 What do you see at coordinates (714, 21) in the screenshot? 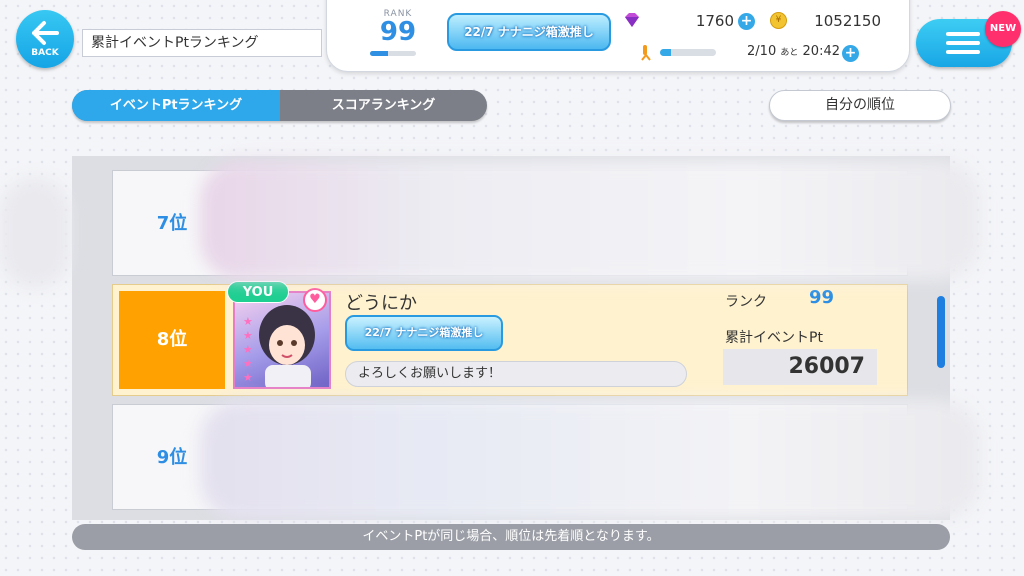
I see `gem-count: 1760` at bounding box center [714, 21].